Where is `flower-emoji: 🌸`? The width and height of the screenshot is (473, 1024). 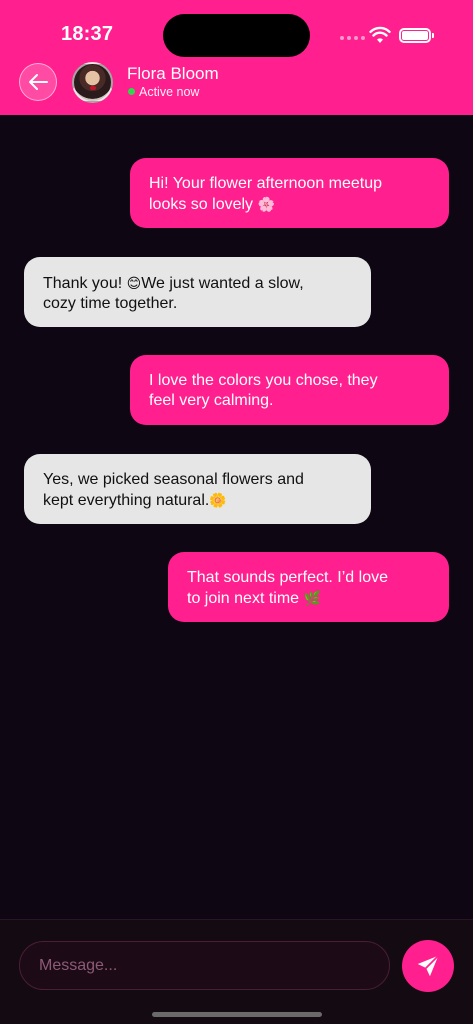 flower-emoji: 🌸 is located at coordinates (266, 204).